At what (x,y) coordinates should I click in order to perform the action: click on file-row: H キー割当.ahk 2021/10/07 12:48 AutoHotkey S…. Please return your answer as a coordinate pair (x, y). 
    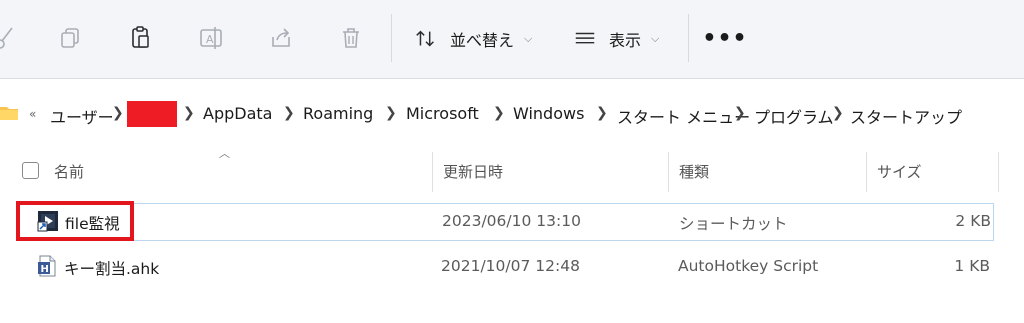
    Looking at the image, I should click on (504, 267).